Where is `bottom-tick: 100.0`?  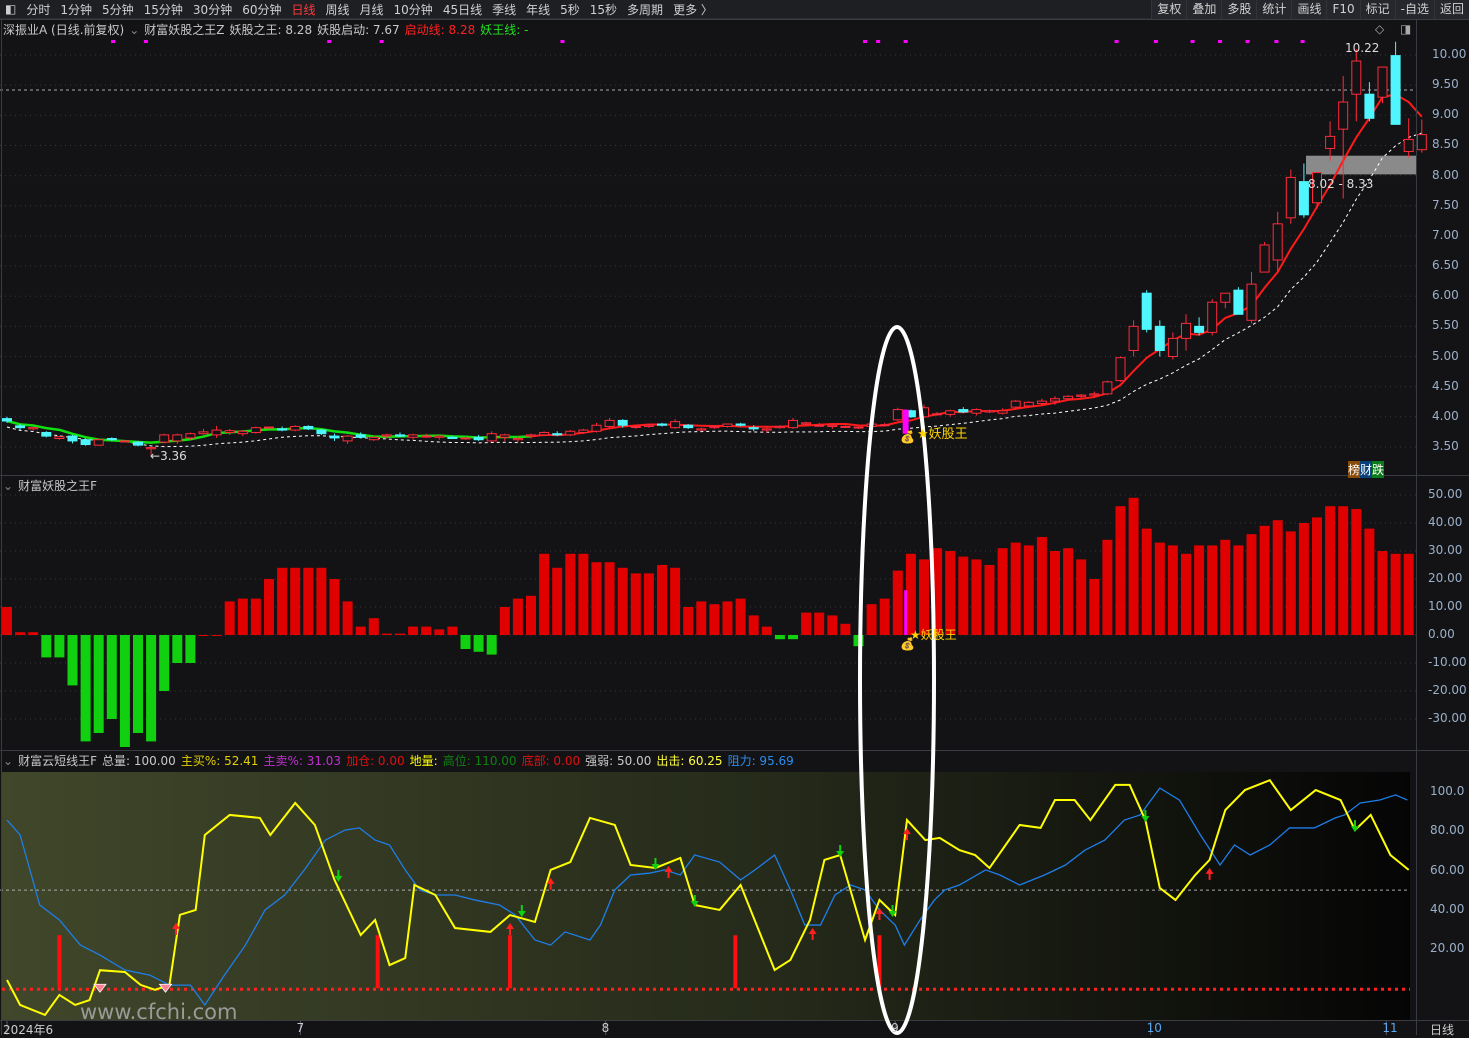
bottom-tick: 100.0 is located at coordinates (1447, 791).